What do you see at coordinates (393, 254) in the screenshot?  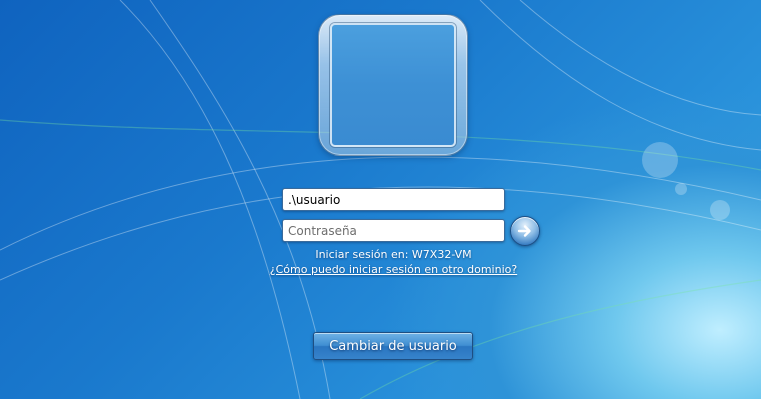 I see `signin-to-label: Iniciar sesión en: W7X32-VM` at bounding box center [393, 254].